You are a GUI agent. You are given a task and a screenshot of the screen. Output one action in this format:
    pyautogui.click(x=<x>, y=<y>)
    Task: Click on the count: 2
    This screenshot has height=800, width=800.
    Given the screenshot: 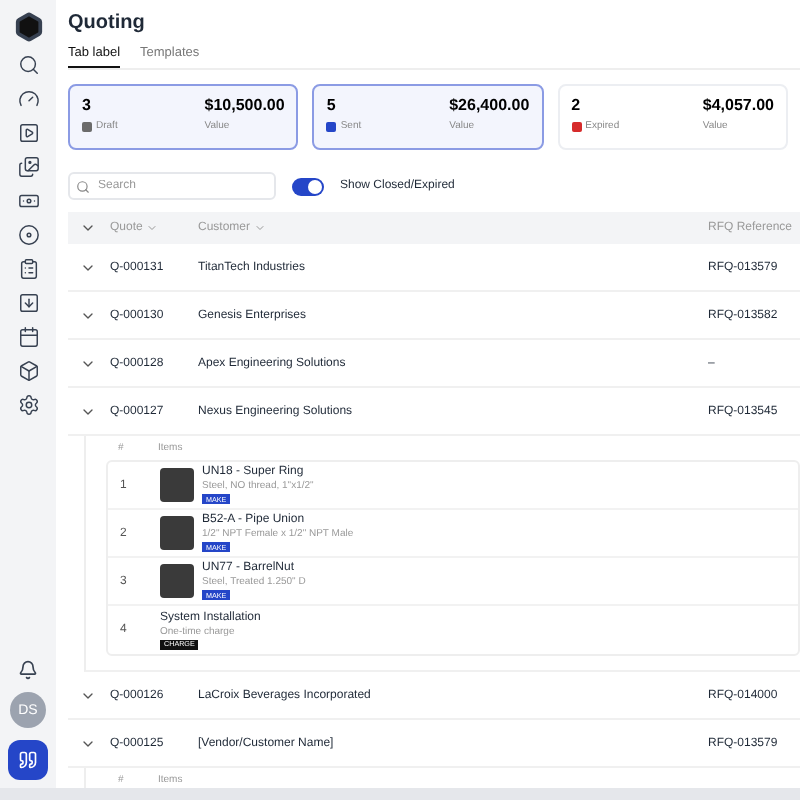 What is the action you would take?
    pyautogui.click(x=577, y=105)
    